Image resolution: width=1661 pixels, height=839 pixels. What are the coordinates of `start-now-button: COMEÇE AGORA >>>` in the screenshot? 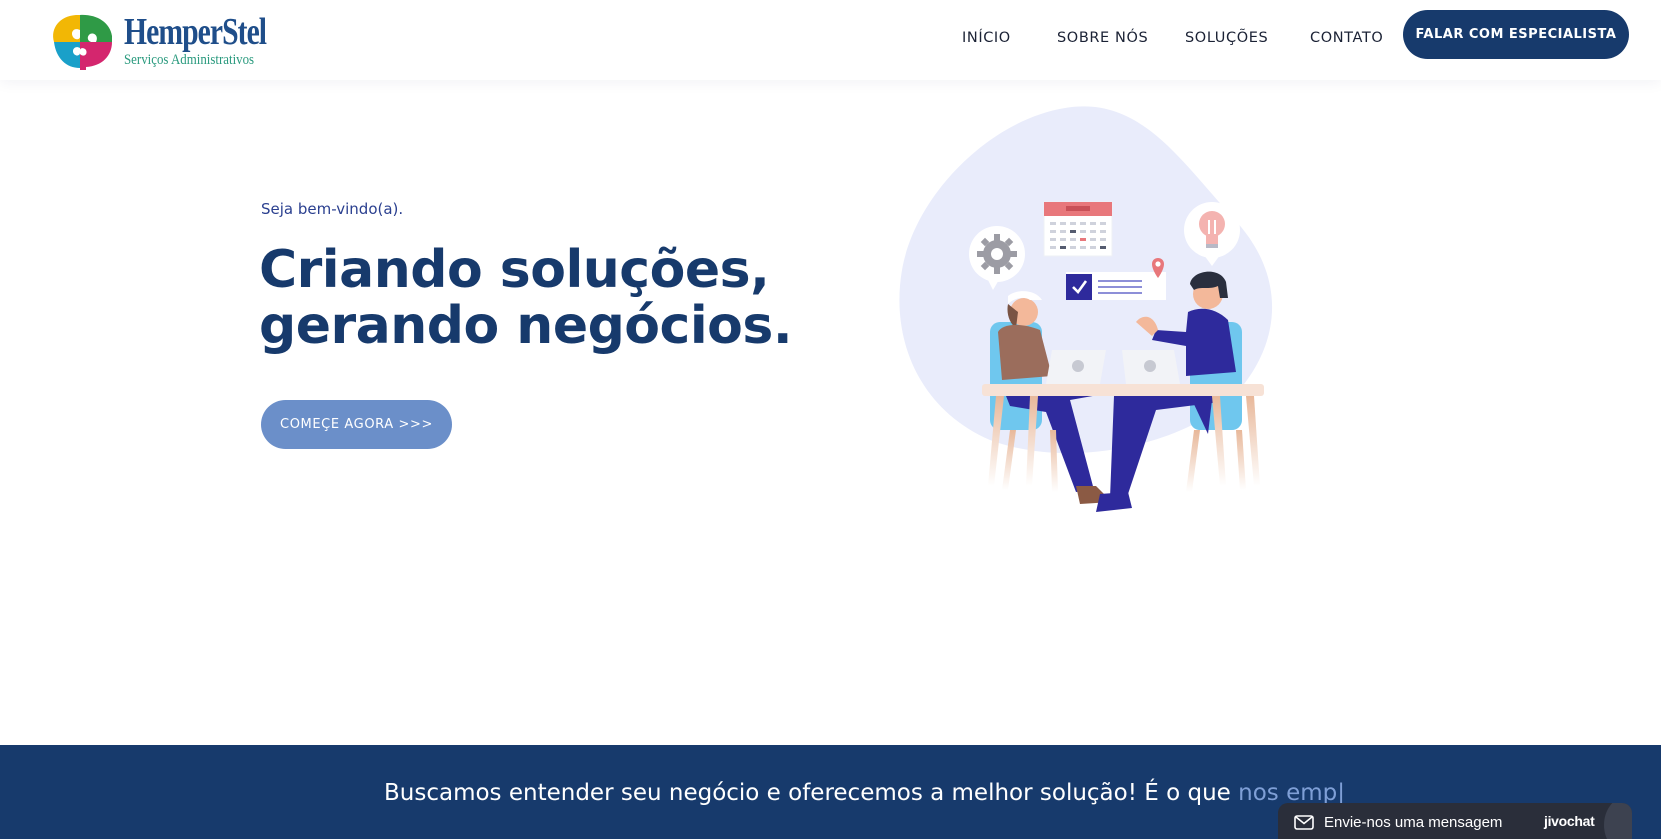 It's located at (356, 424).